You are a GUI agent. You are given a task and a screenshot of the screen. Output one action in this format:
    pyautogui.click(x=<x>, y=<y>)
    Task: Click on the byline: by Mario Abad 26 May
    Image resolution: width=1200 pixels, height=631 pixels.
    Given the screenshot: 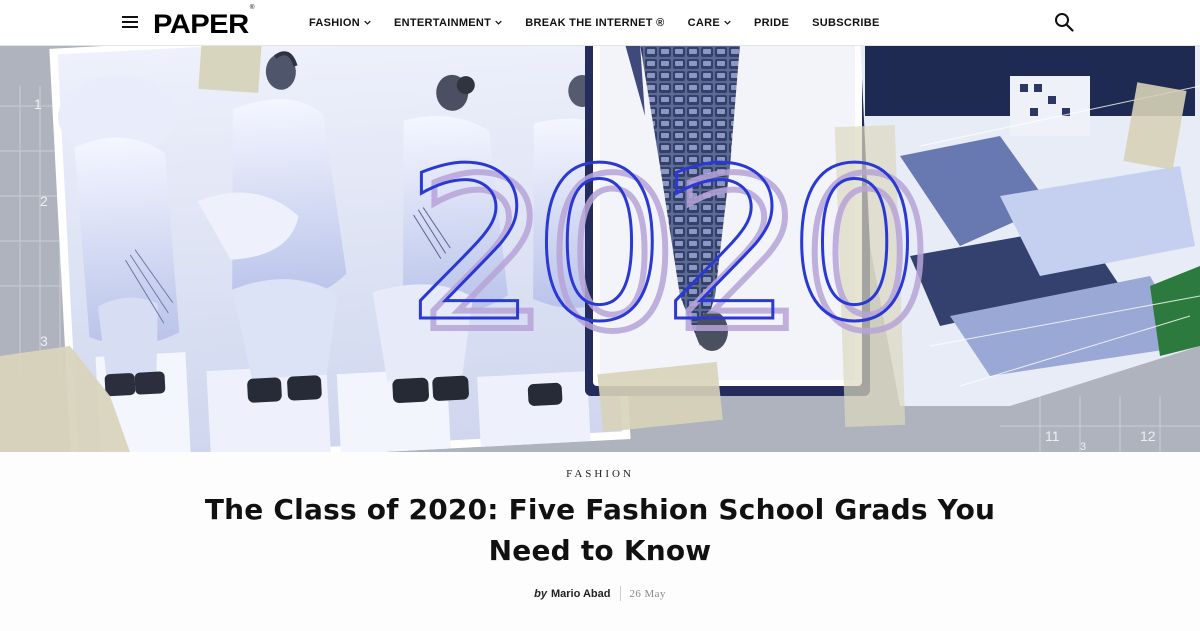 What is the action you would take?
    pyautogui.click(x=600, y=593)
    